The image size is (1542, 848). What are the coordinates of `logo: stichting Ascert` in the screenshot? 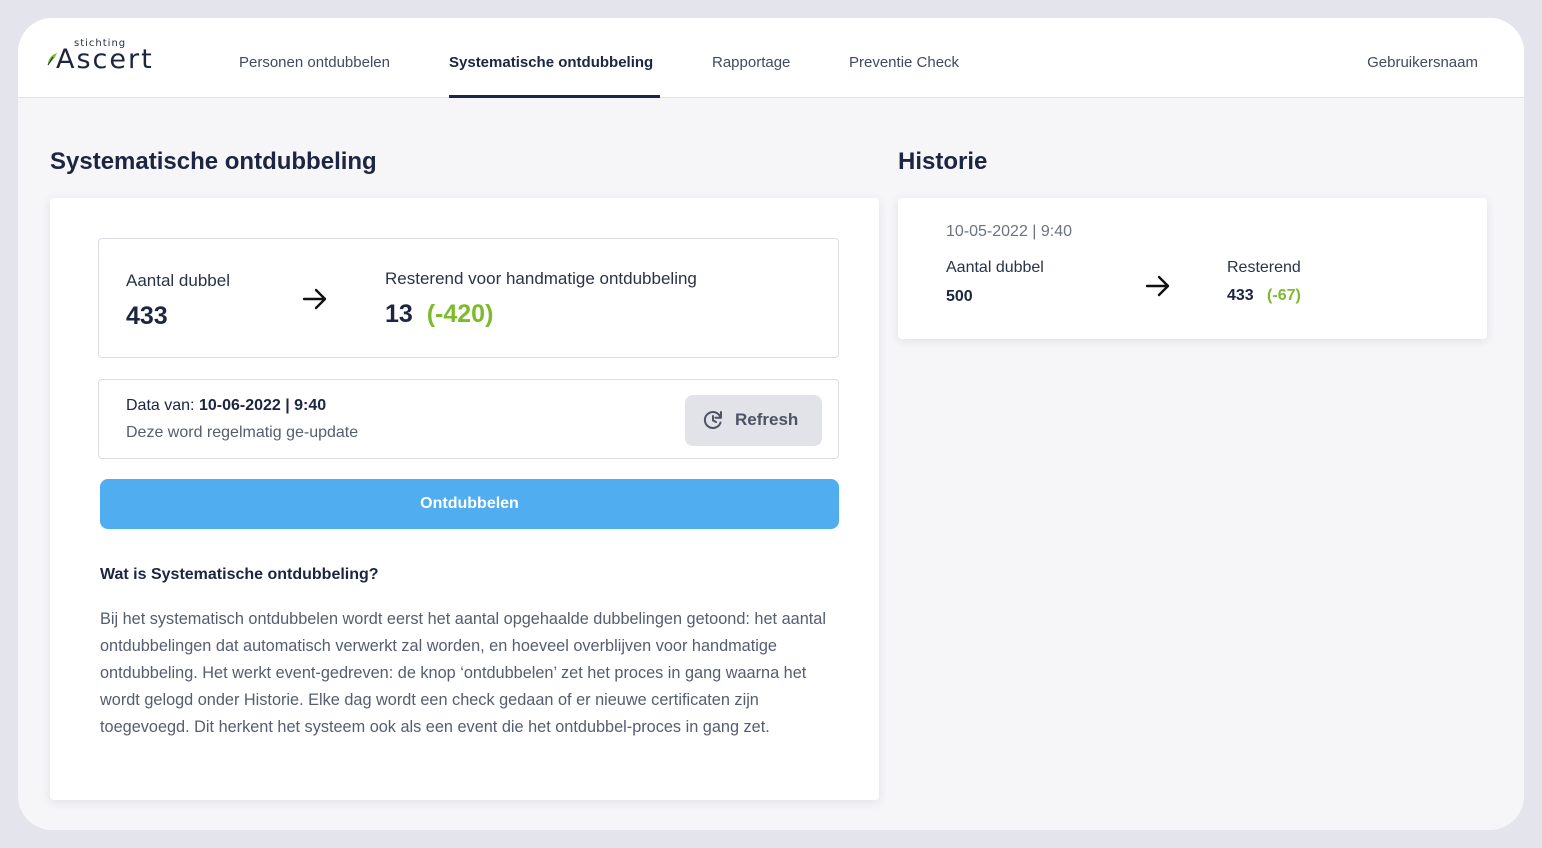 It's located at (111, 58).